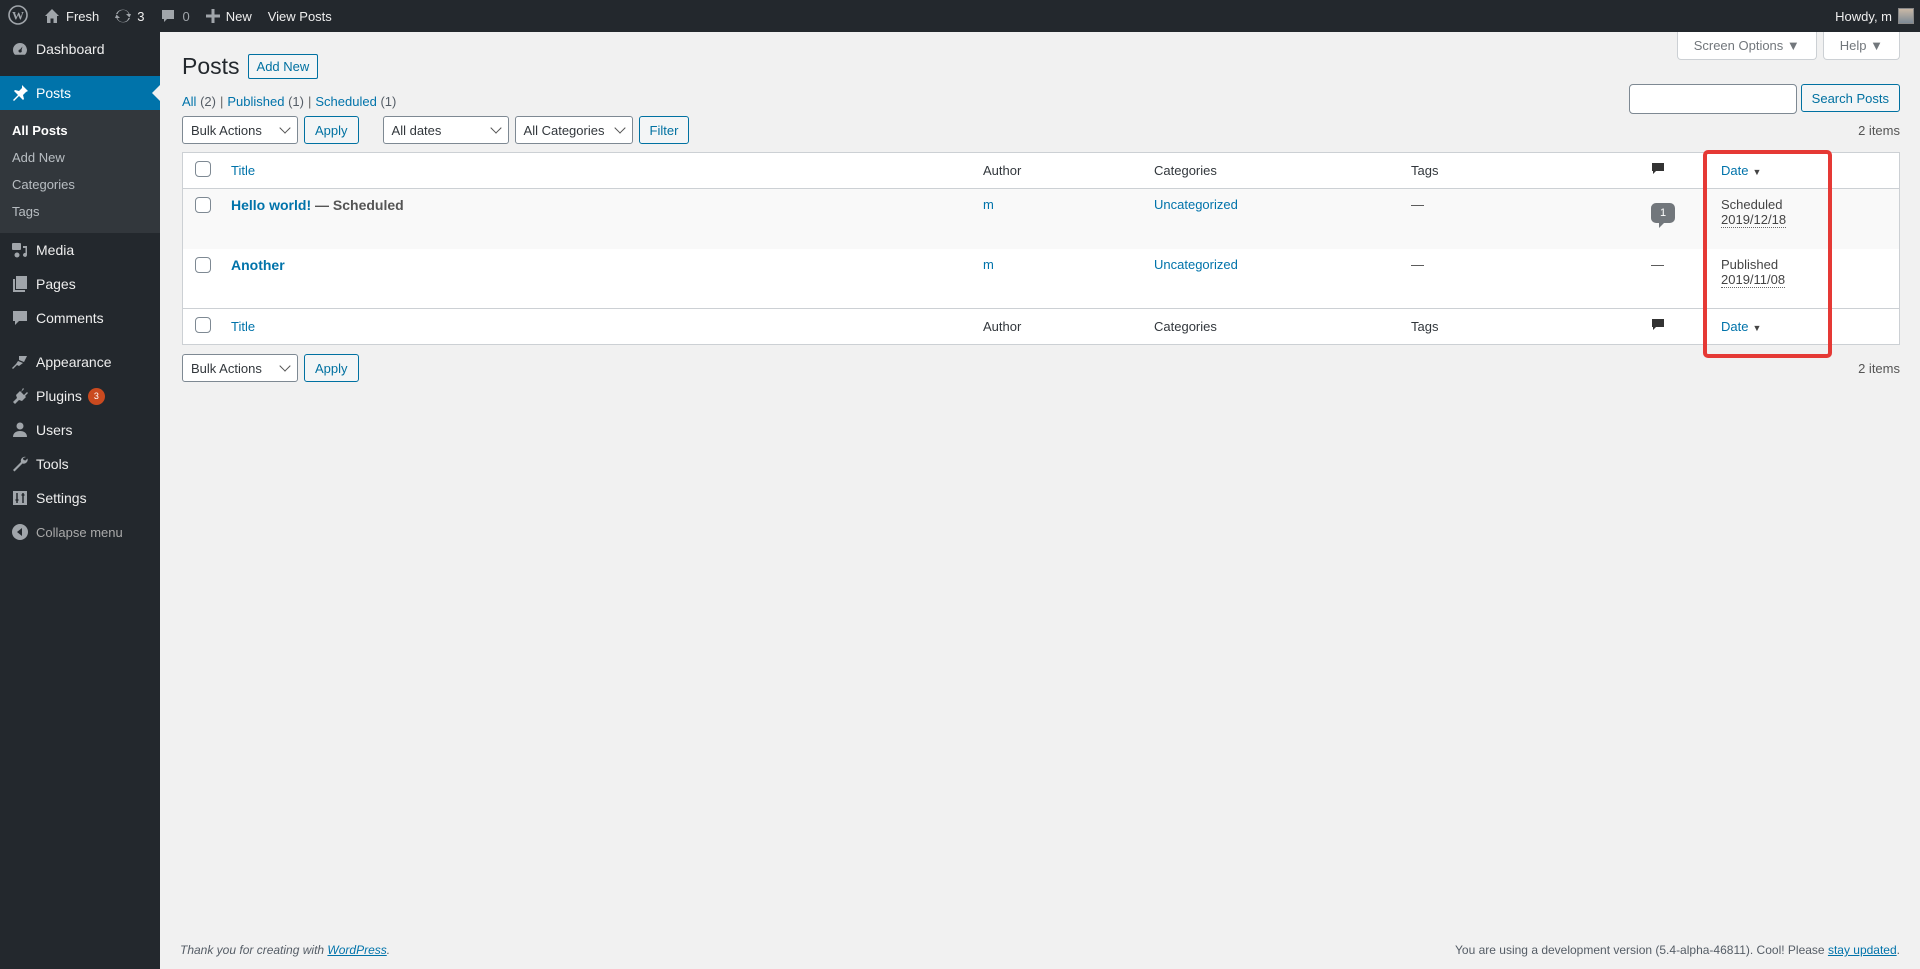 This screenshot has width=1920, height=969. What do you see at coordinates (240, 368) in the screenshot?
I see `bulk-actions-select-bottom: Bulk Actions` at bounding box center [240, 368].